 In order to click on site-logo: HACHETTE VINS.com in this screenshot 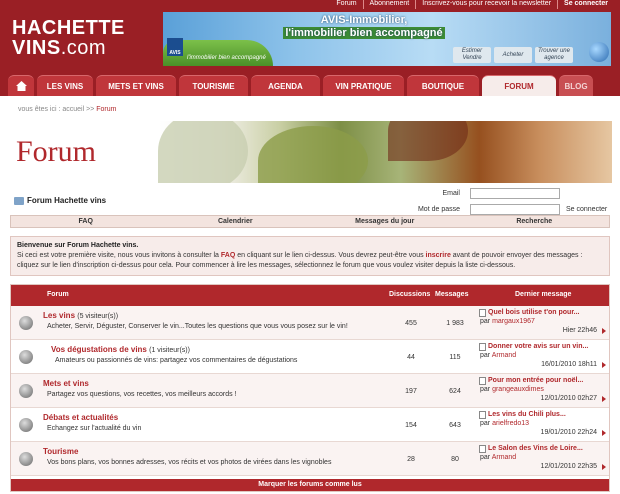, I will do `click(68, 38)`.